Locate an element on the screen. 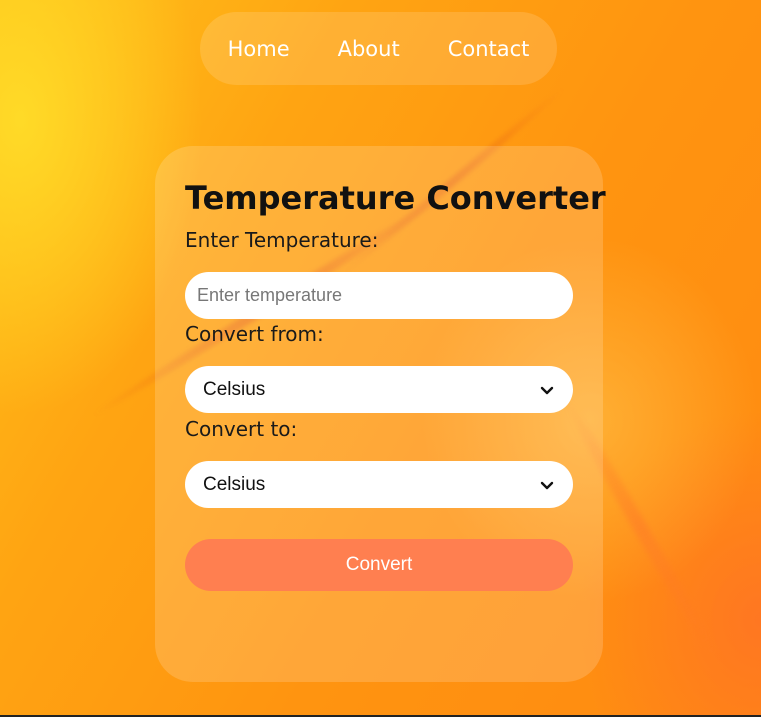 This screenshot has width=761, height=717. convert-to-label: Convert to: is located at coordinates (241, 429).